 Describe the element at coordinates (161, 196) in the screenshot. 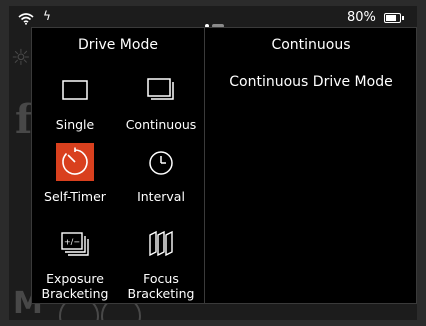

I see `option-label: Interval` at that location.